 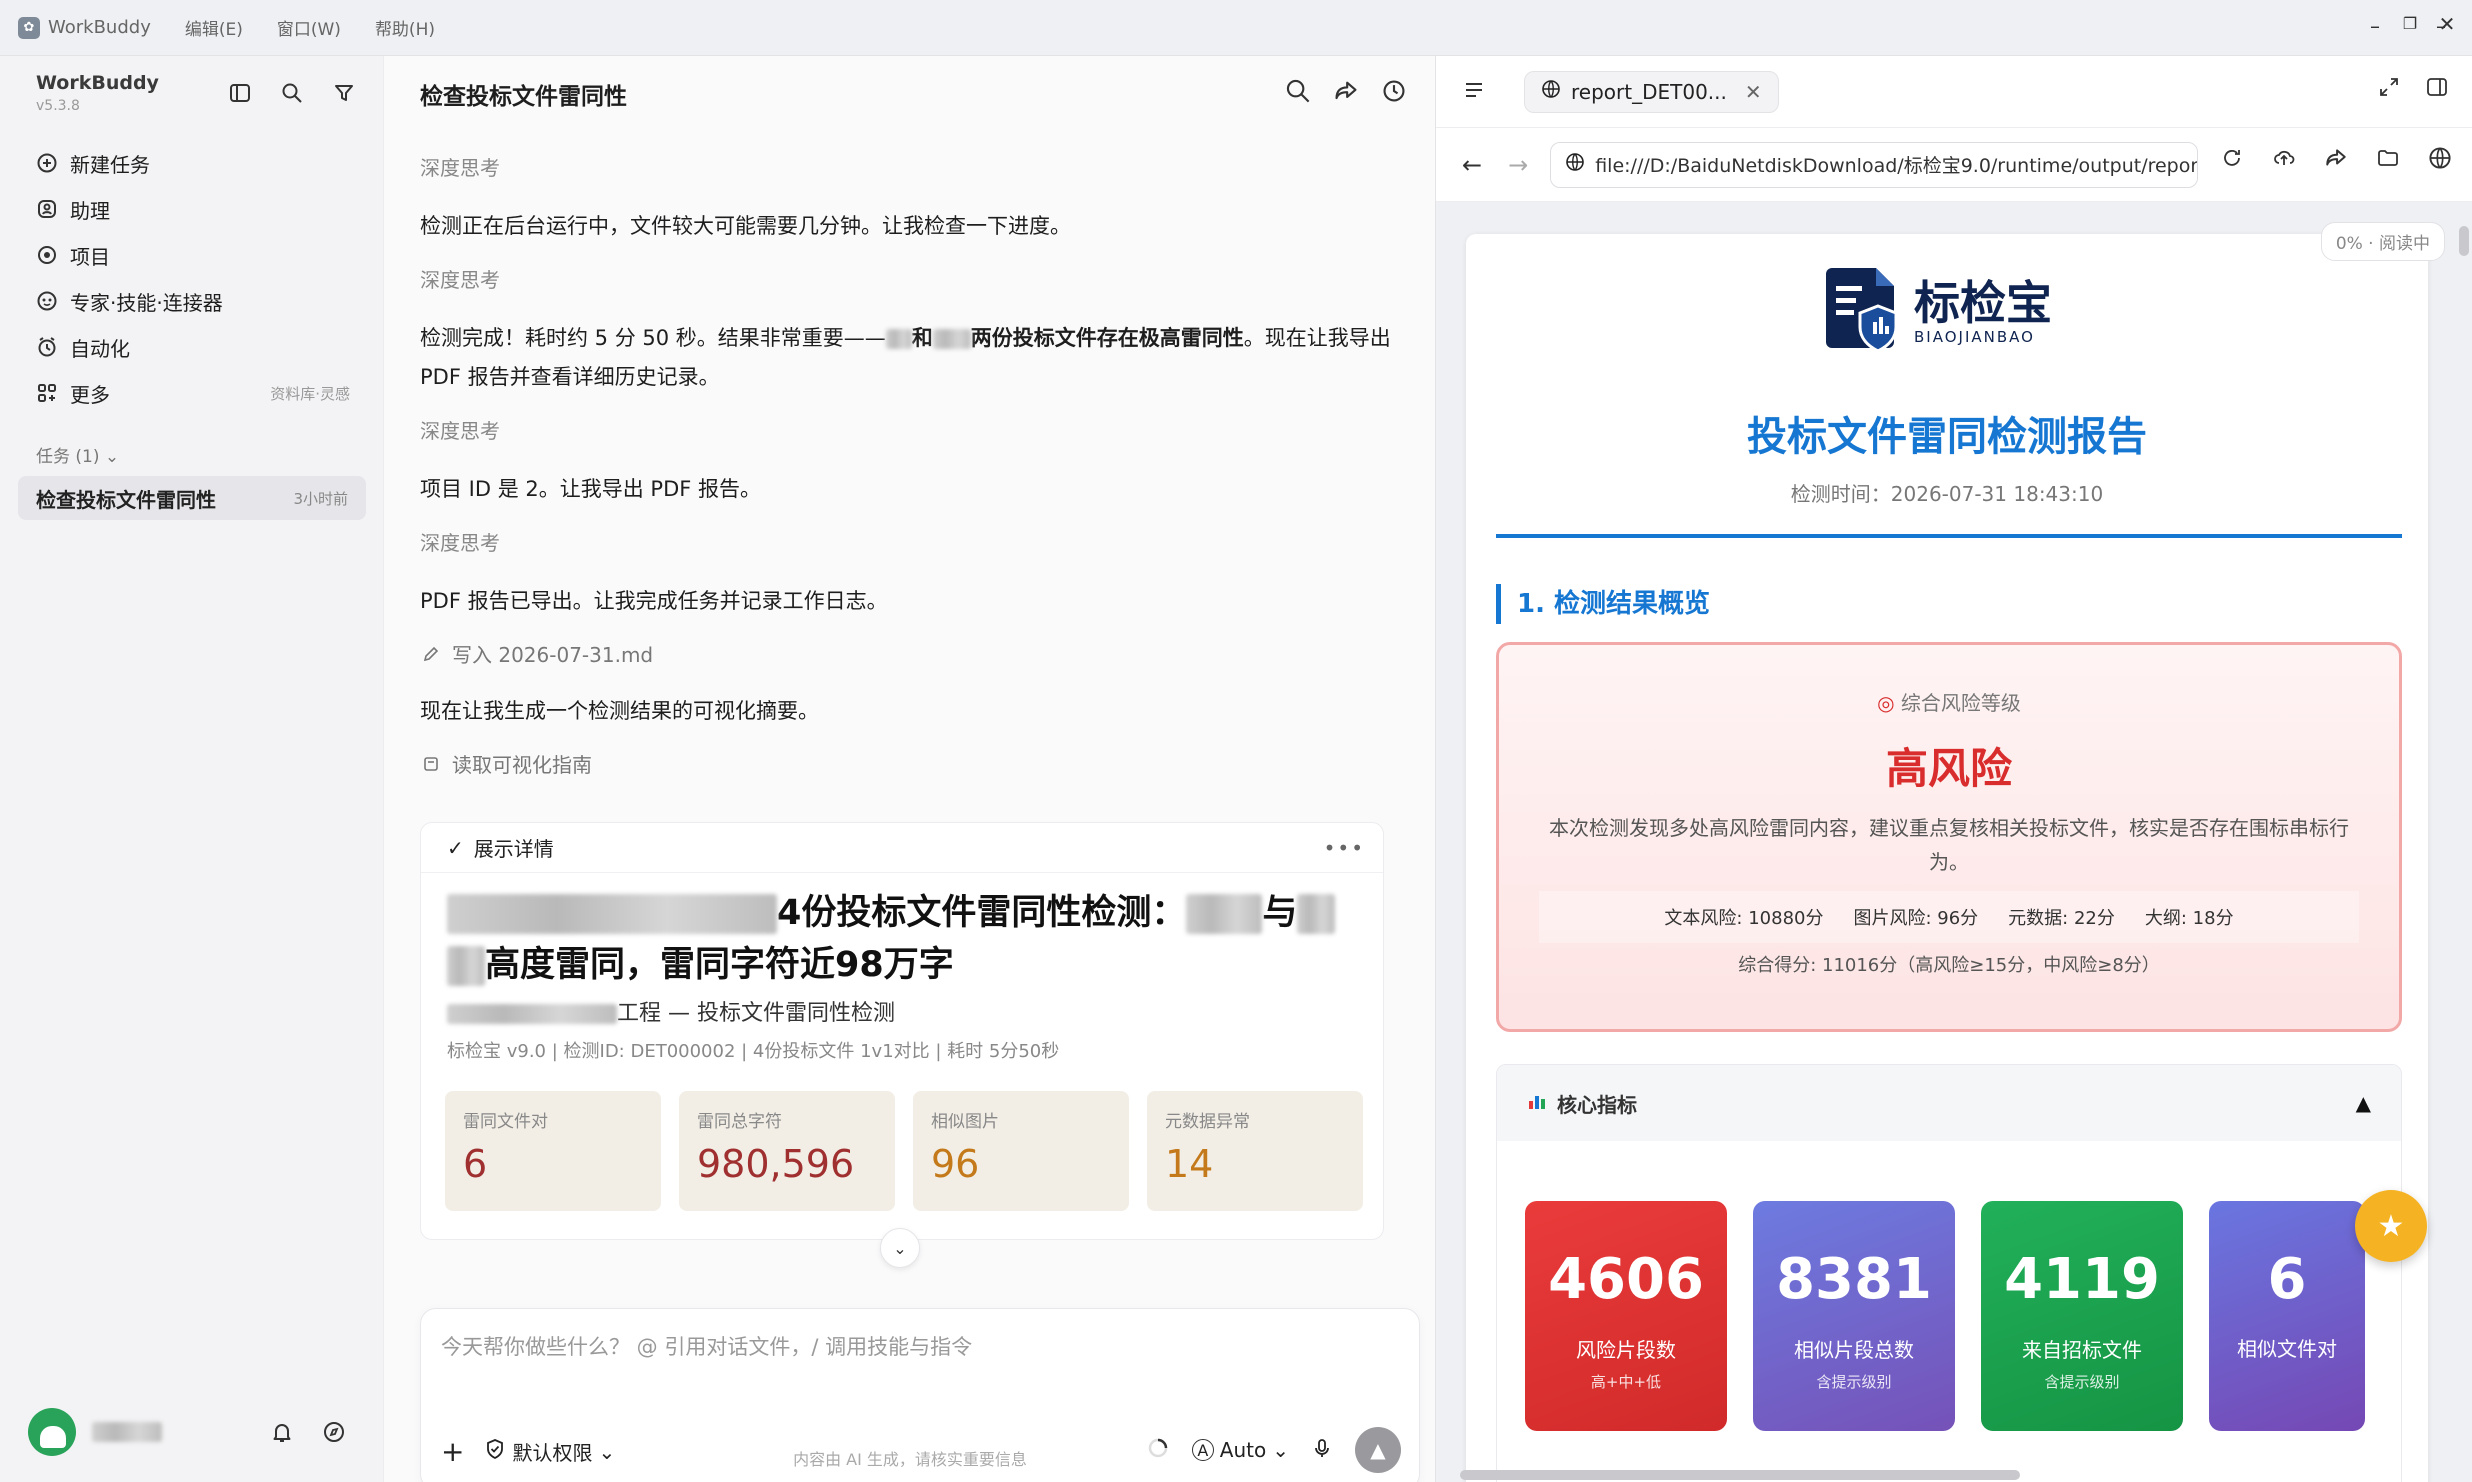 I want to click on task-time: 3小时前, so click(x=320, y=498).